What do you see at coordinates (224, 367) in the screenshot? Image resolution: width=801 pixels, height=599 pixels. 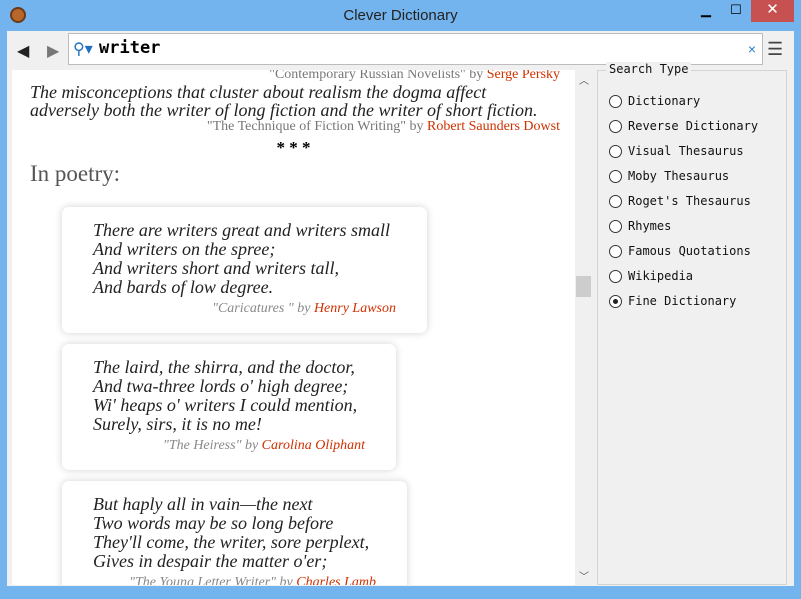 I see `poem-line: The laird, the shirra, and the doctor,` at bounding box center [224, 367].